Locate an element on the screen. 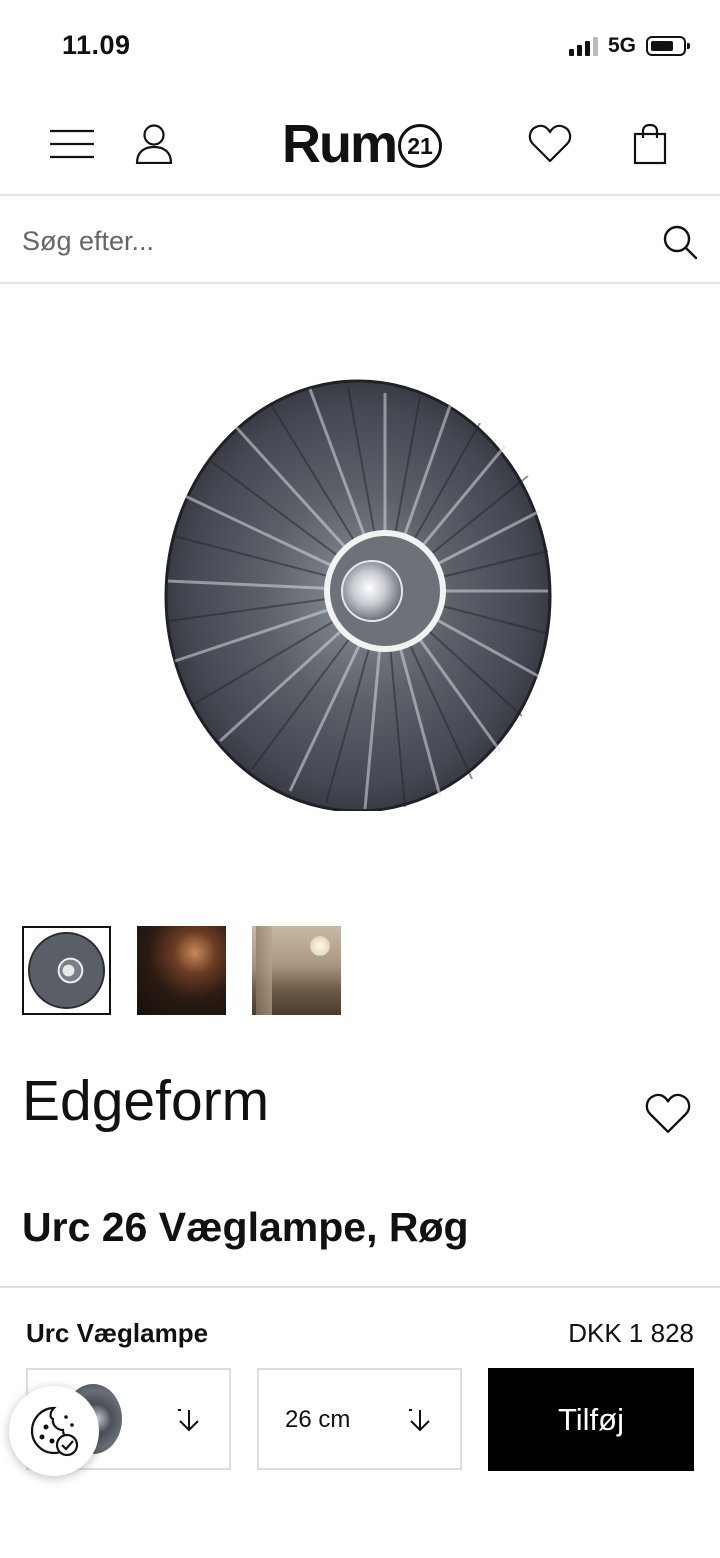 This screenshot has width=720, height=1558. search-input is located at coordinates (332, 241).